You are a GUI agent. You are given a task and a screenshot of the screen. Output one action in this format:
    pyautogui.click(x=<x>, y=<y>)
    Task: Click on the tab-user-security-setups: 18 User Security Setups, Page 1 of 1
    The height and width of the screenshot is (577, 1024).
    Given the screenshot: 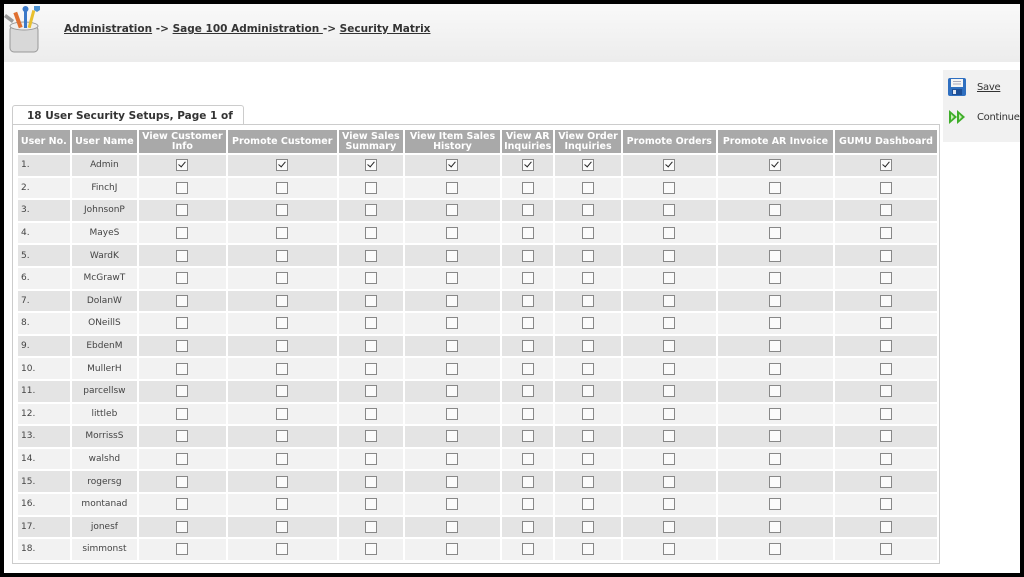 What is the action you would take?
    pyautogui.click(x=128, y=123)
    